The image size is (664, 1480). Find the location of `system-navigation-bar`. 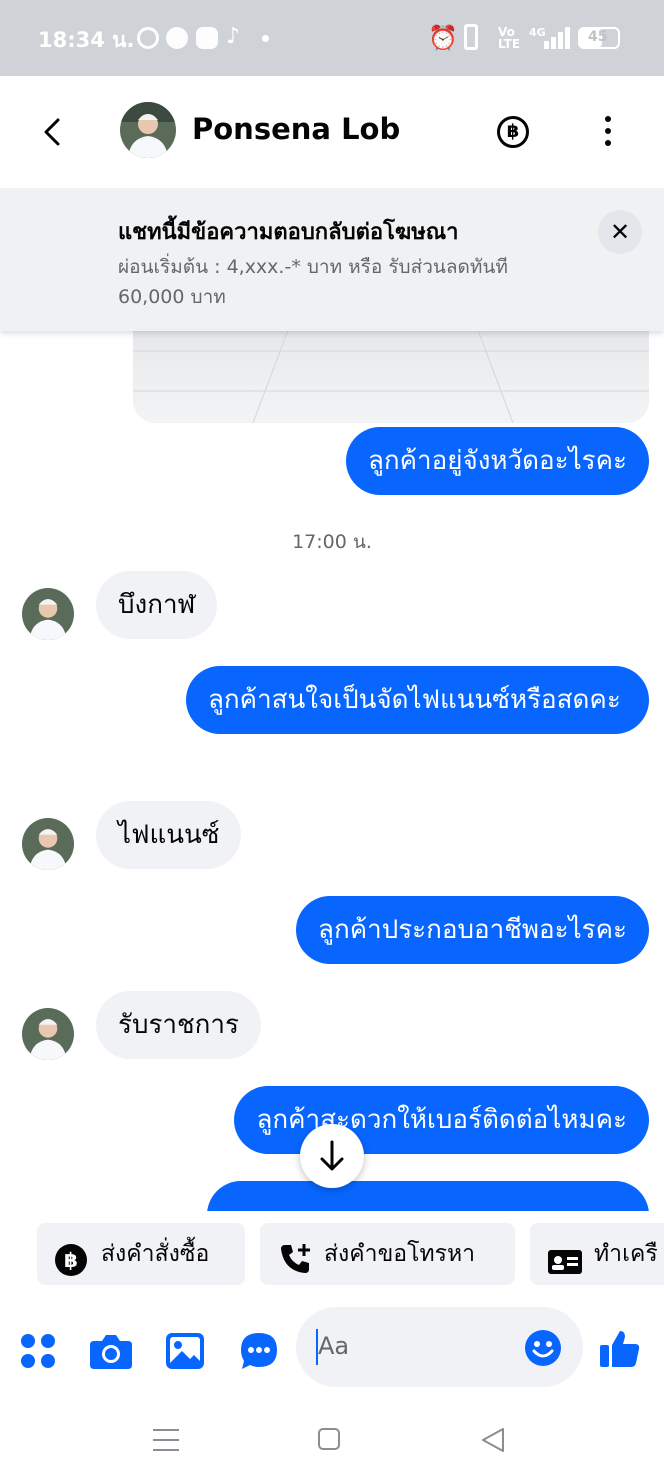

system-navigation-bar is located at coordinates (332, 1439).